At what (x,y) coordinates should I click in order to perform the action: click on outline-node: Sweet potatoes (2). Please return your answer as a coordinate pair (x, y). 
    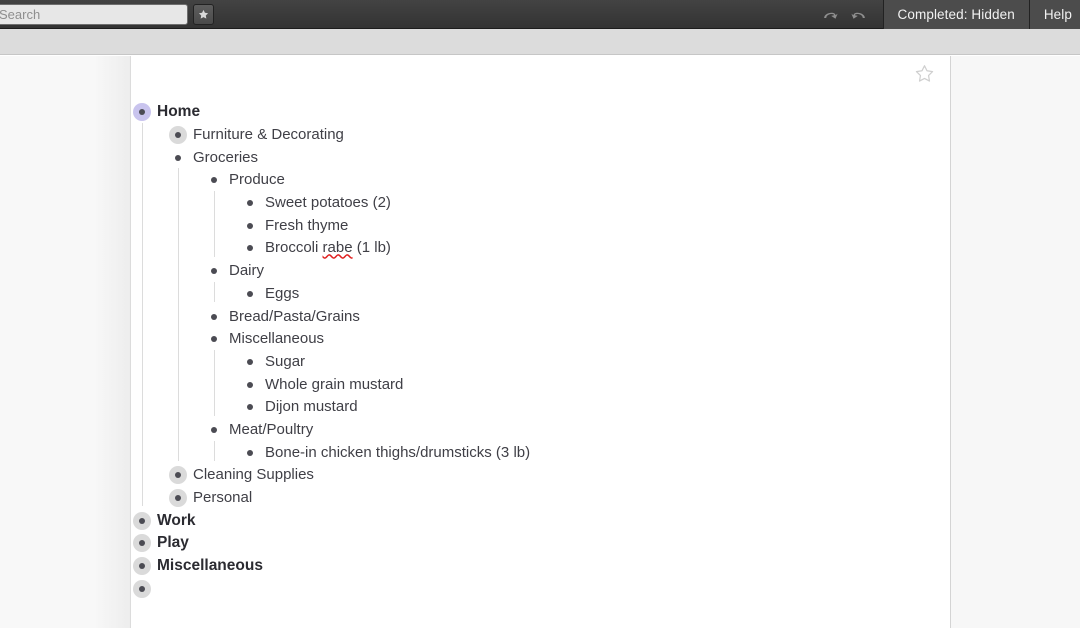
    Looking at the image, I should click on (594, 203).